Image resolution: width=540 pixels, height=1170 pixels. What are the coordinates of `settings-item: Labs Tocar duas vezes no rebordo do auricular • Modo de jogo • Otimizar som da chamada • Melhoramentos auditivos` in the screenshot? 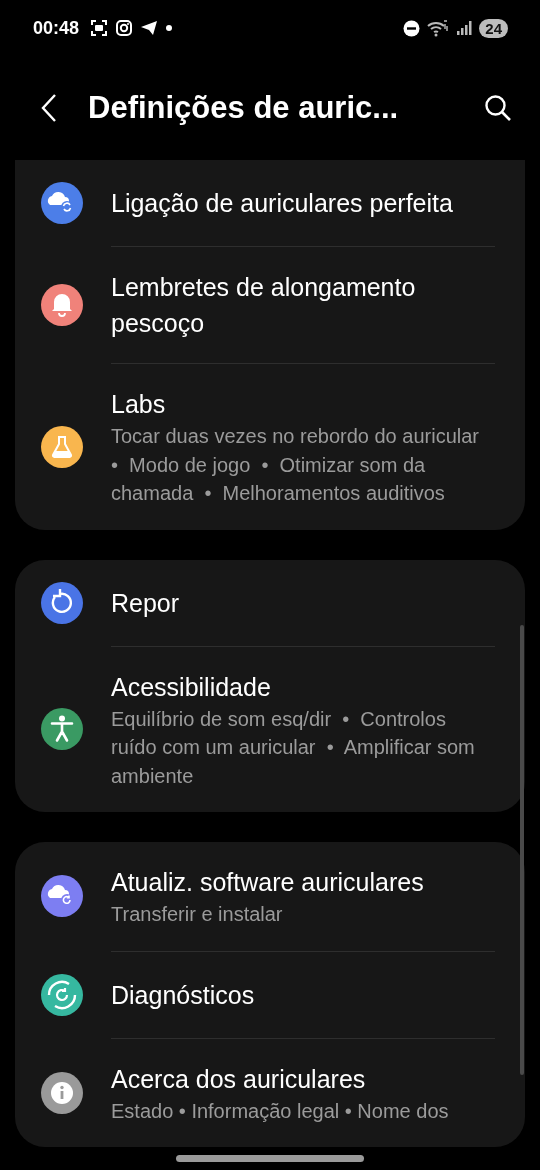 It's located at (303, 446).